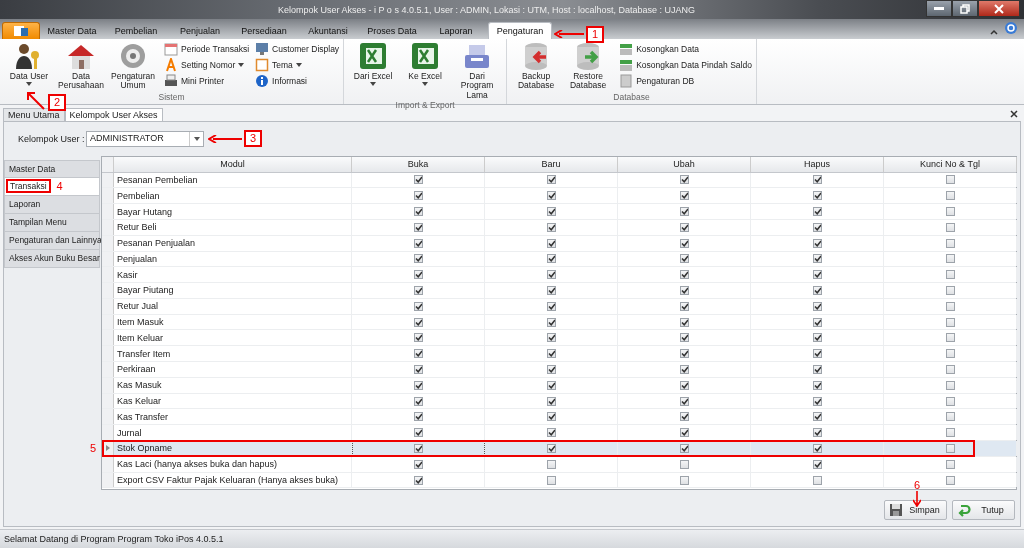 The height and width of the screenshot is (548, 1024). Describe the element at coordinates (264, 30) in the screenshot. I see `ribbon-tab: Persediaan` at that location.